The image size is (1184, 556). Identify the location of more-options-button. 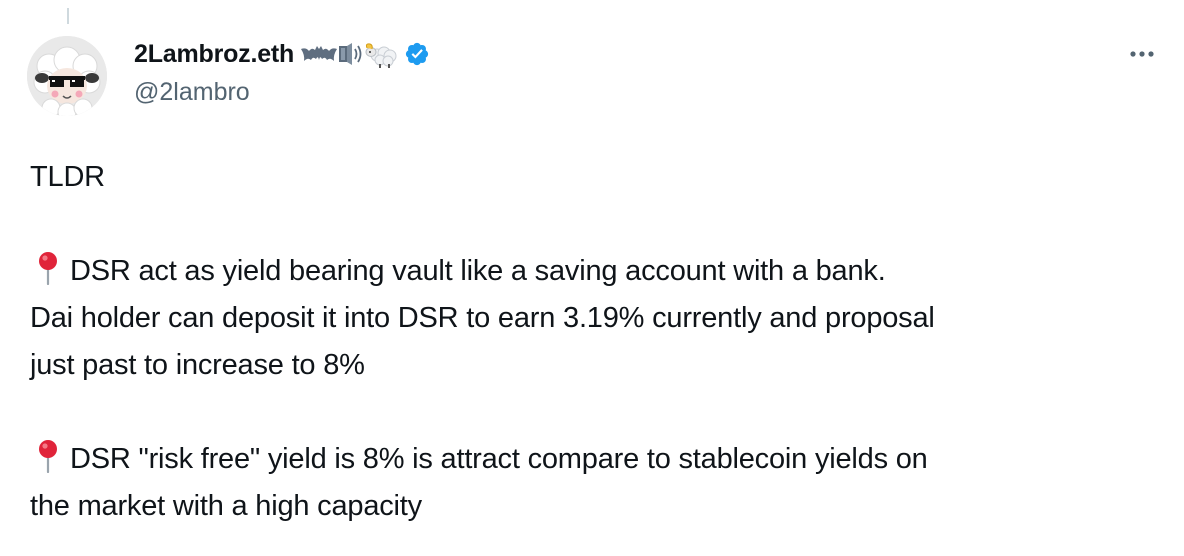
(1142, 54).